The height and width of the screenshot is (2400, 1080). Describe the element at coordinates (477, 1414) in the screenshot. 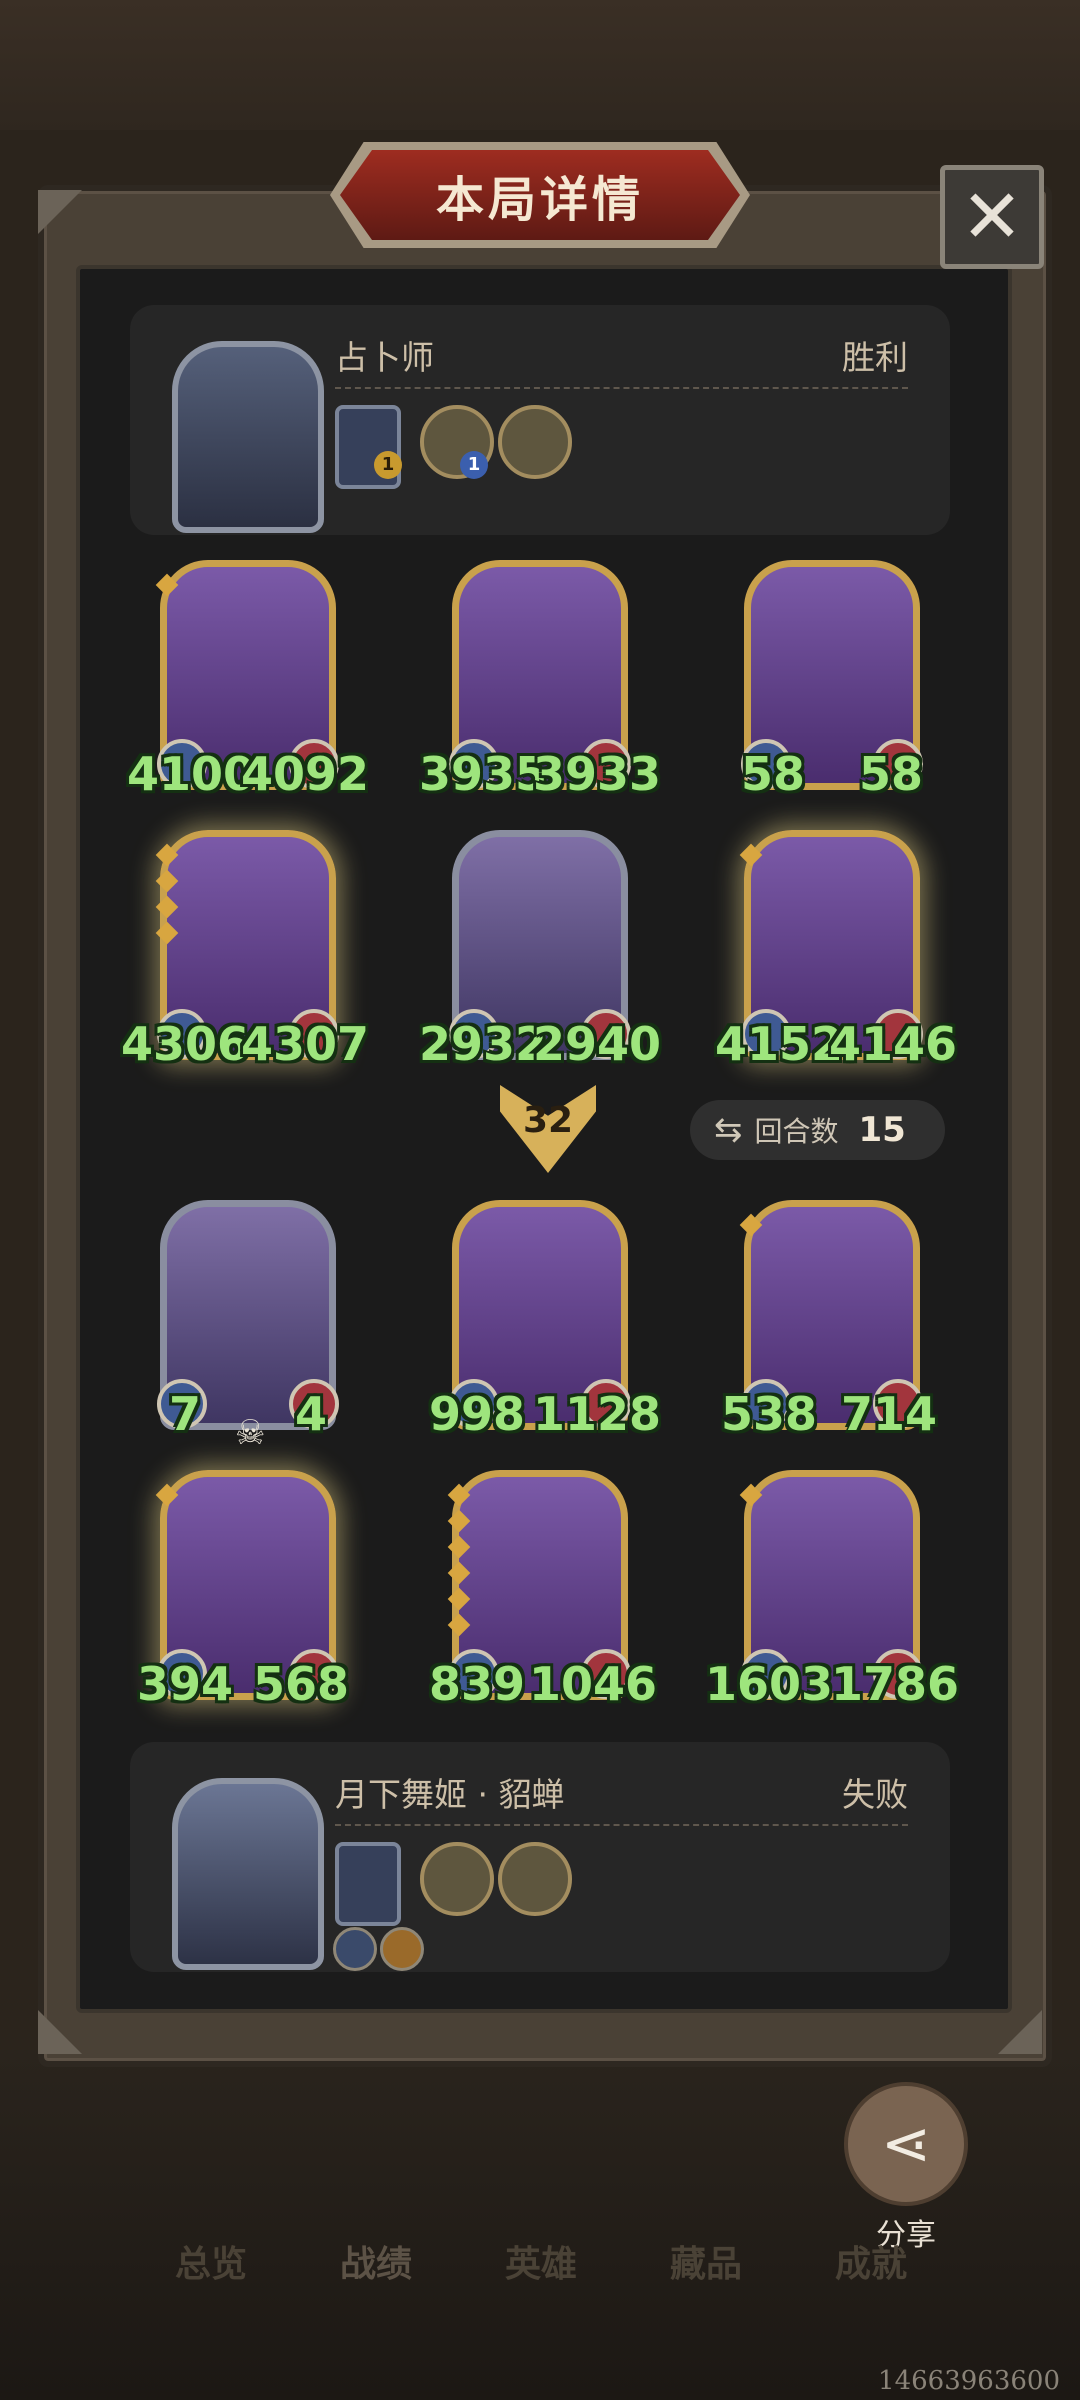

I see `unit-attack: 998` at that location.